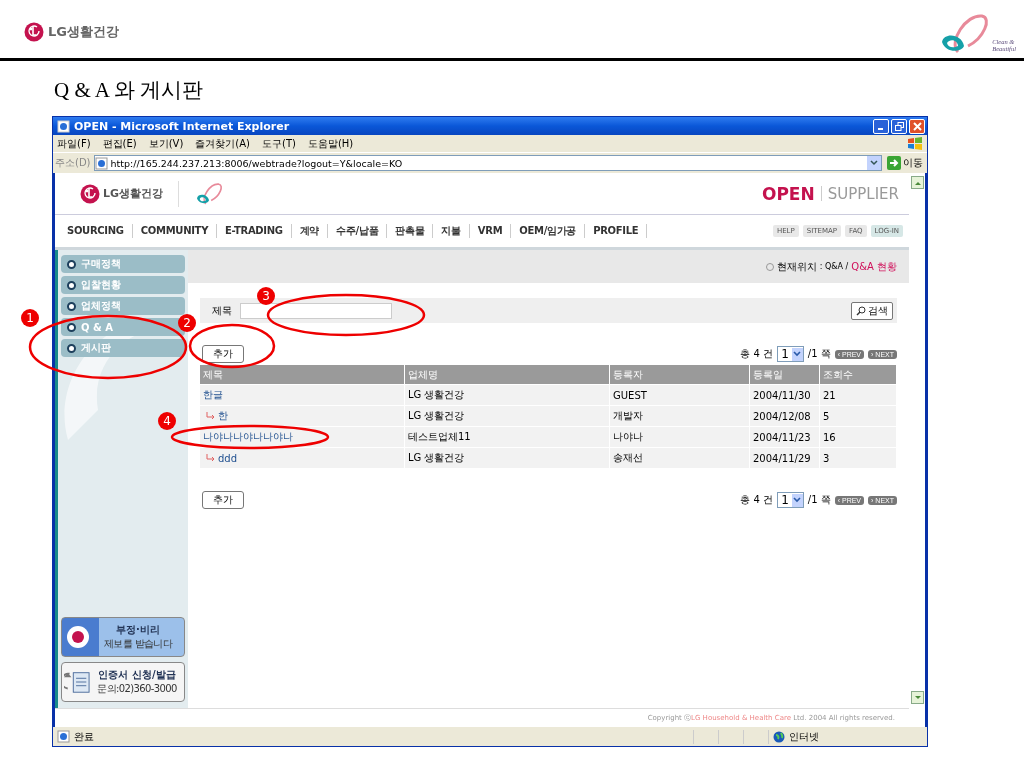 The height and width of the screenshot is (768, 1024). What do you see at coordinates (96, 231) in the screenshot?
I see `nav-link: SOURCING` at bounding box center [96, 231].